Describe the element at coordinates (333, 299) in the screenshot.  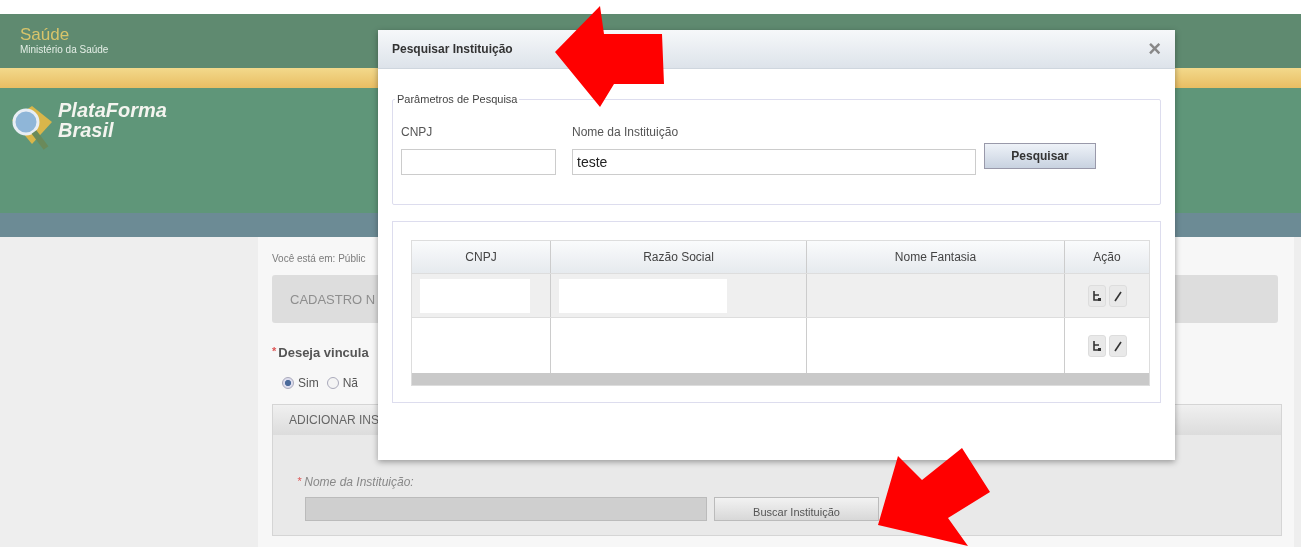
I see `section-title: CADASTRO N` at that location.